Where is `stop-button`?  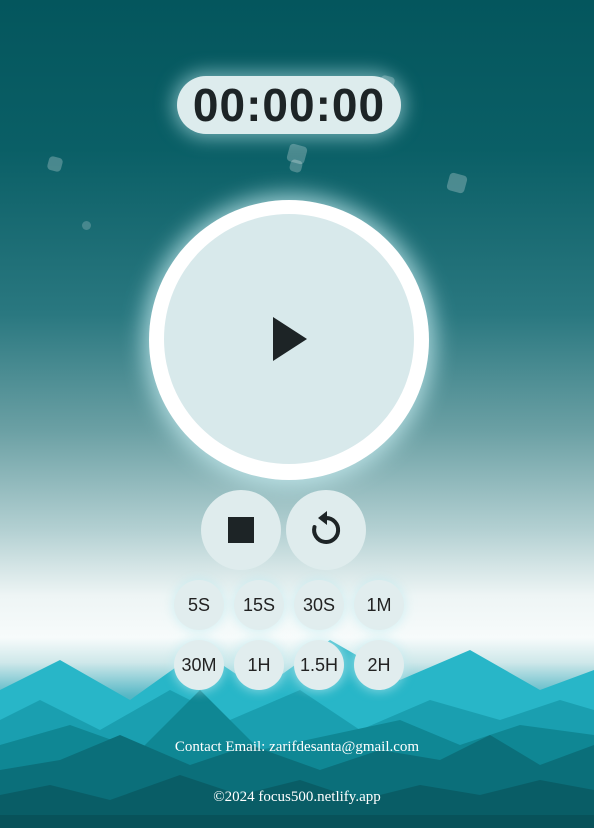 stop-button is located at coordinates (241, 530).